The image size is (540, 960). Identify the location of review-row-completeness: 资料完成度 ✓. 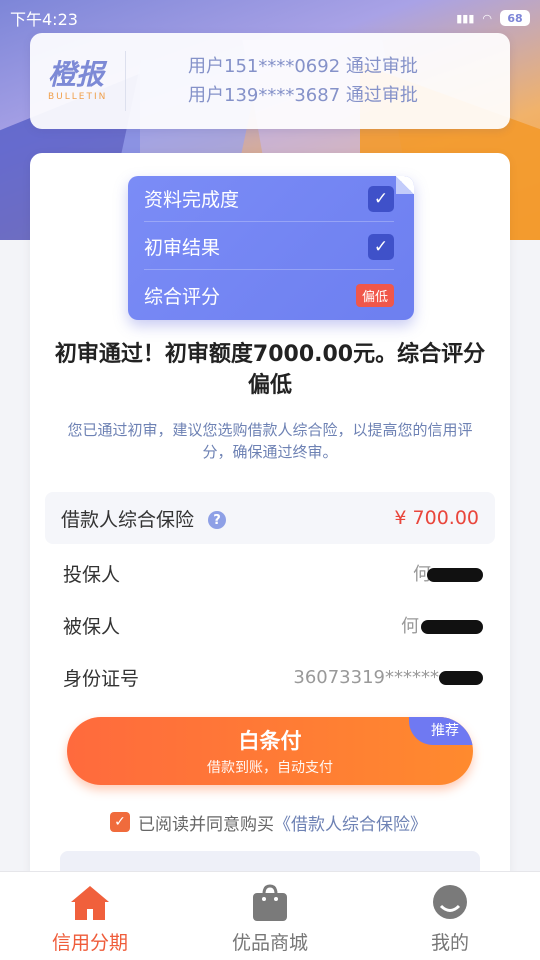
(269, 199).